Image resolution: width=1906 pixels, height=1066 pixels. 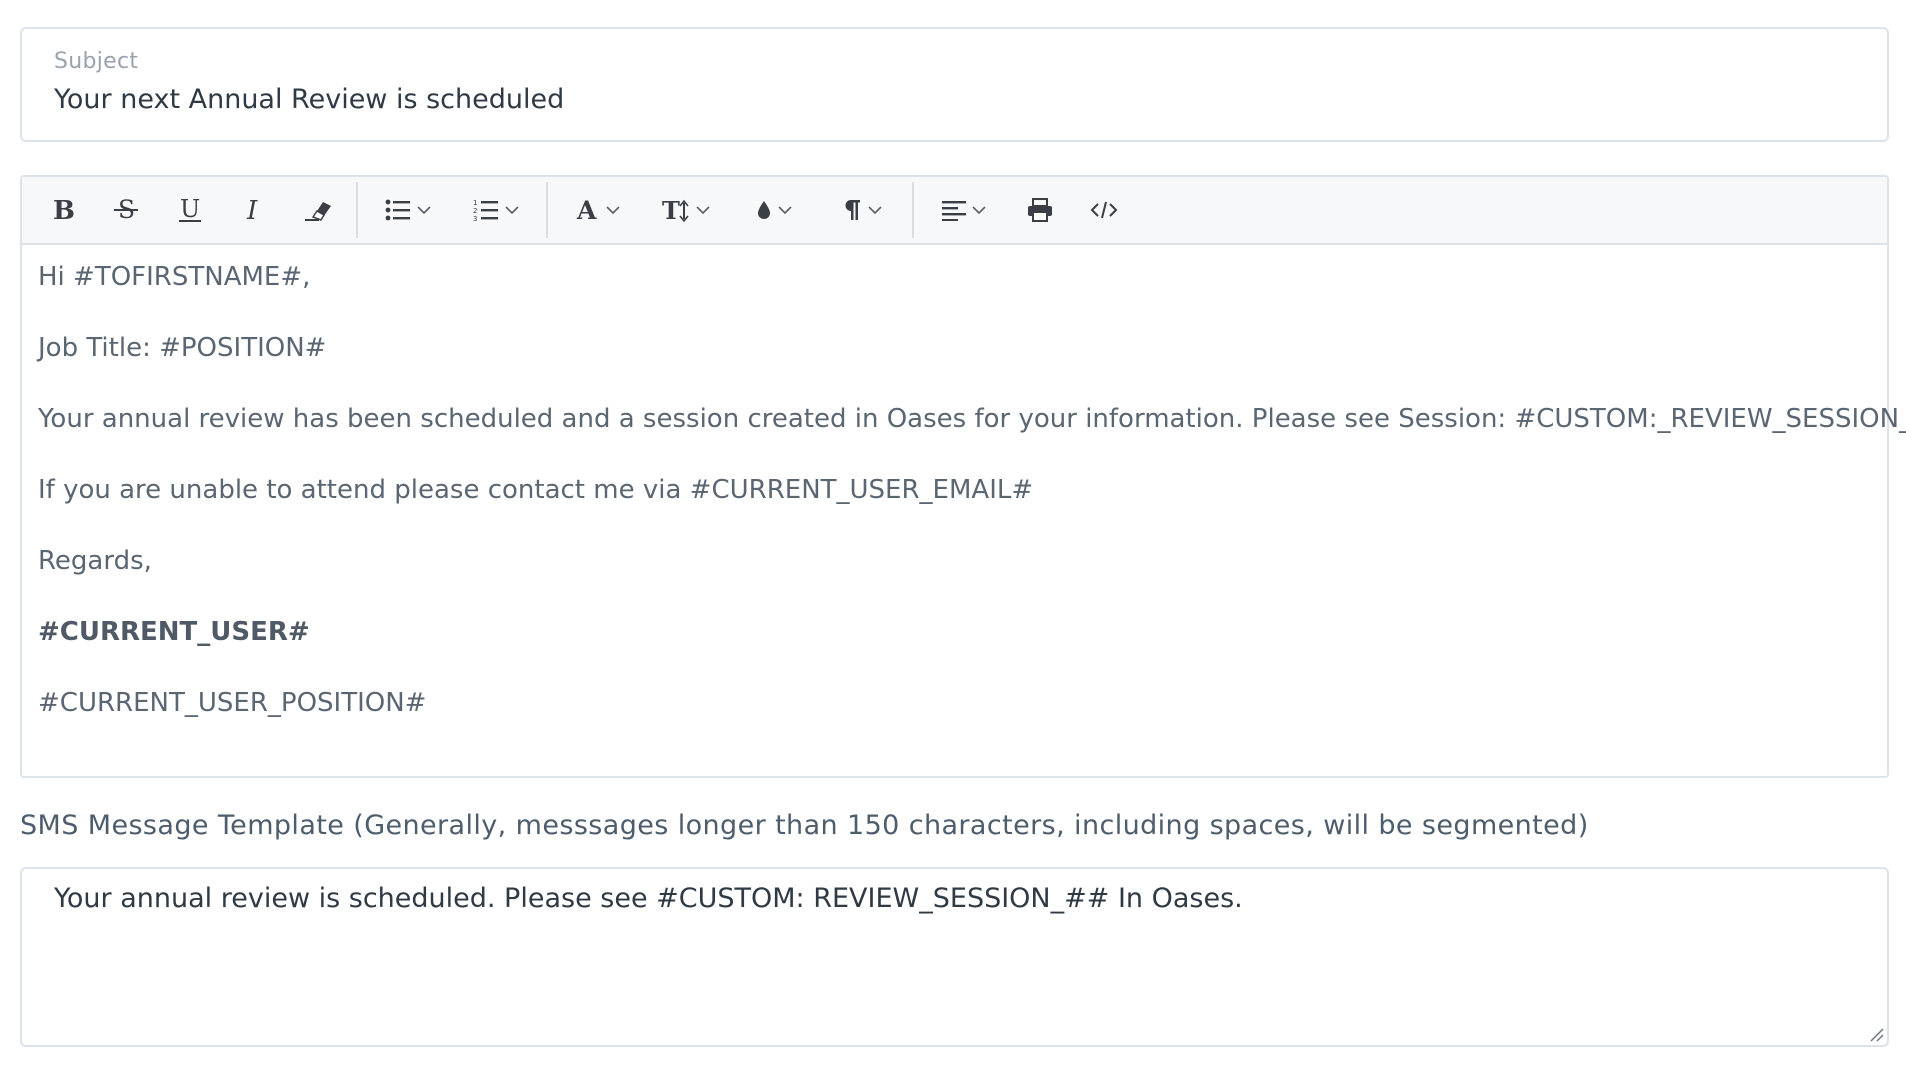 I want to click on subject-input: Your next Annual Review is scheduled, so click(x=954, y=99).